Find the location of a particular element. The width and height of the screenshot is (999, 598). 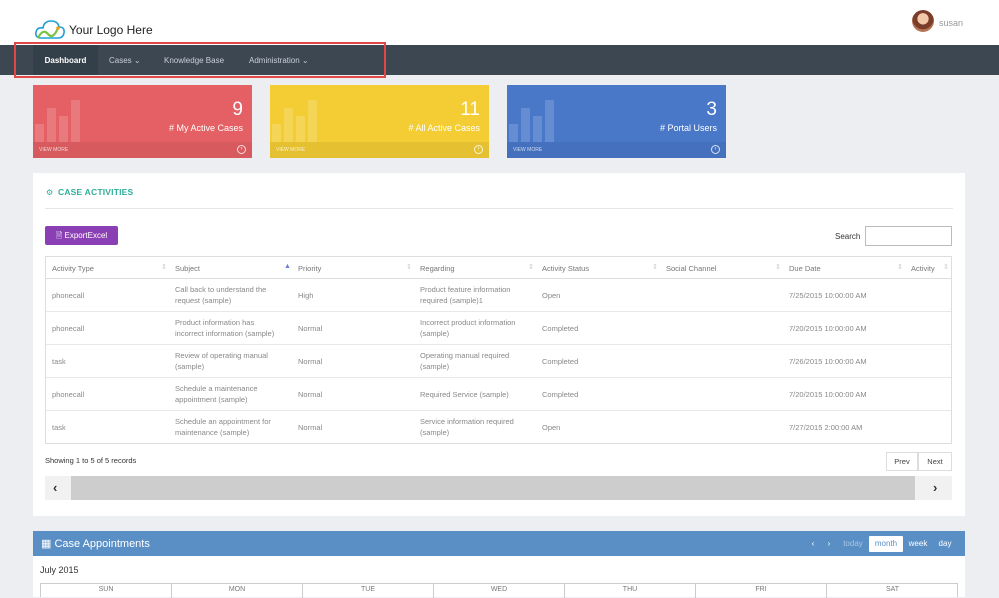

cell-subject: Review of operating manual (sample) is located at coordinates (221, 361).